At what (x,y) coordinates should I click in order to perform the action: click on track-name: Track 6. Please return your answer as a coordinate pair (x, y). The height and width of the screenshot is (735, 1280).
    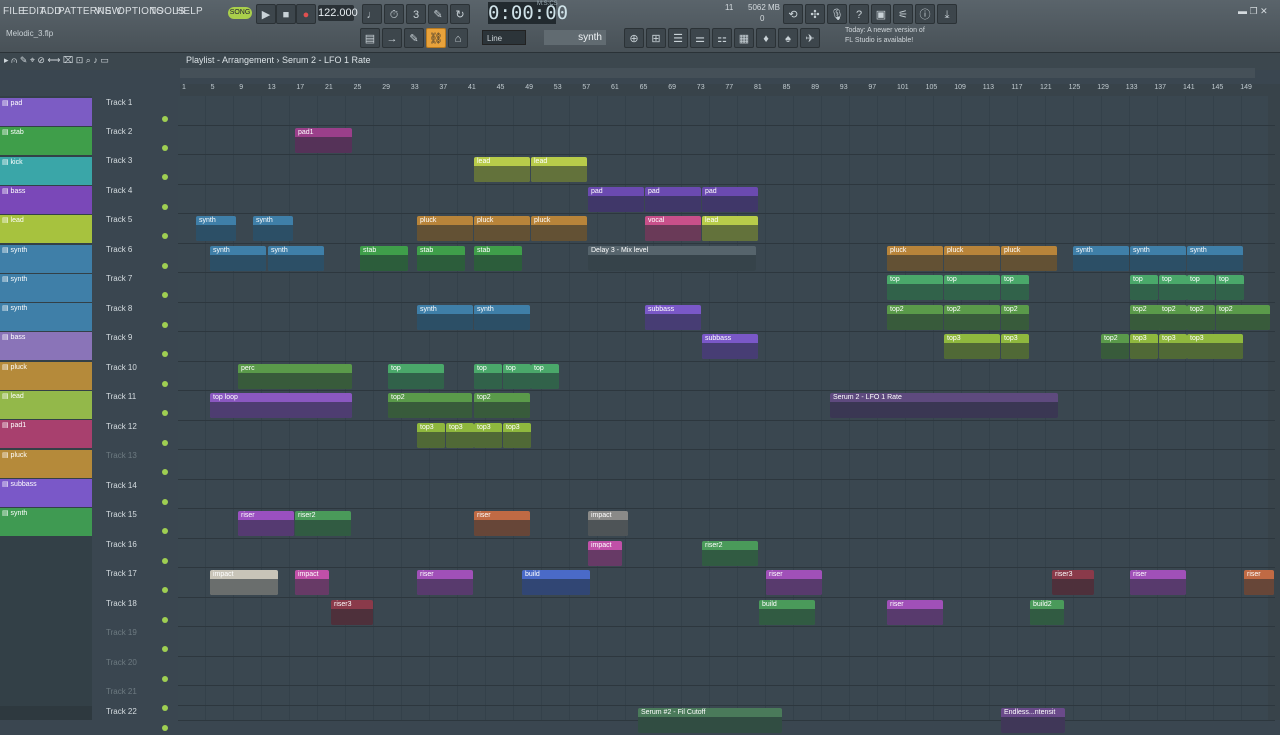
    Looking at the image, I should click on (138, 259).